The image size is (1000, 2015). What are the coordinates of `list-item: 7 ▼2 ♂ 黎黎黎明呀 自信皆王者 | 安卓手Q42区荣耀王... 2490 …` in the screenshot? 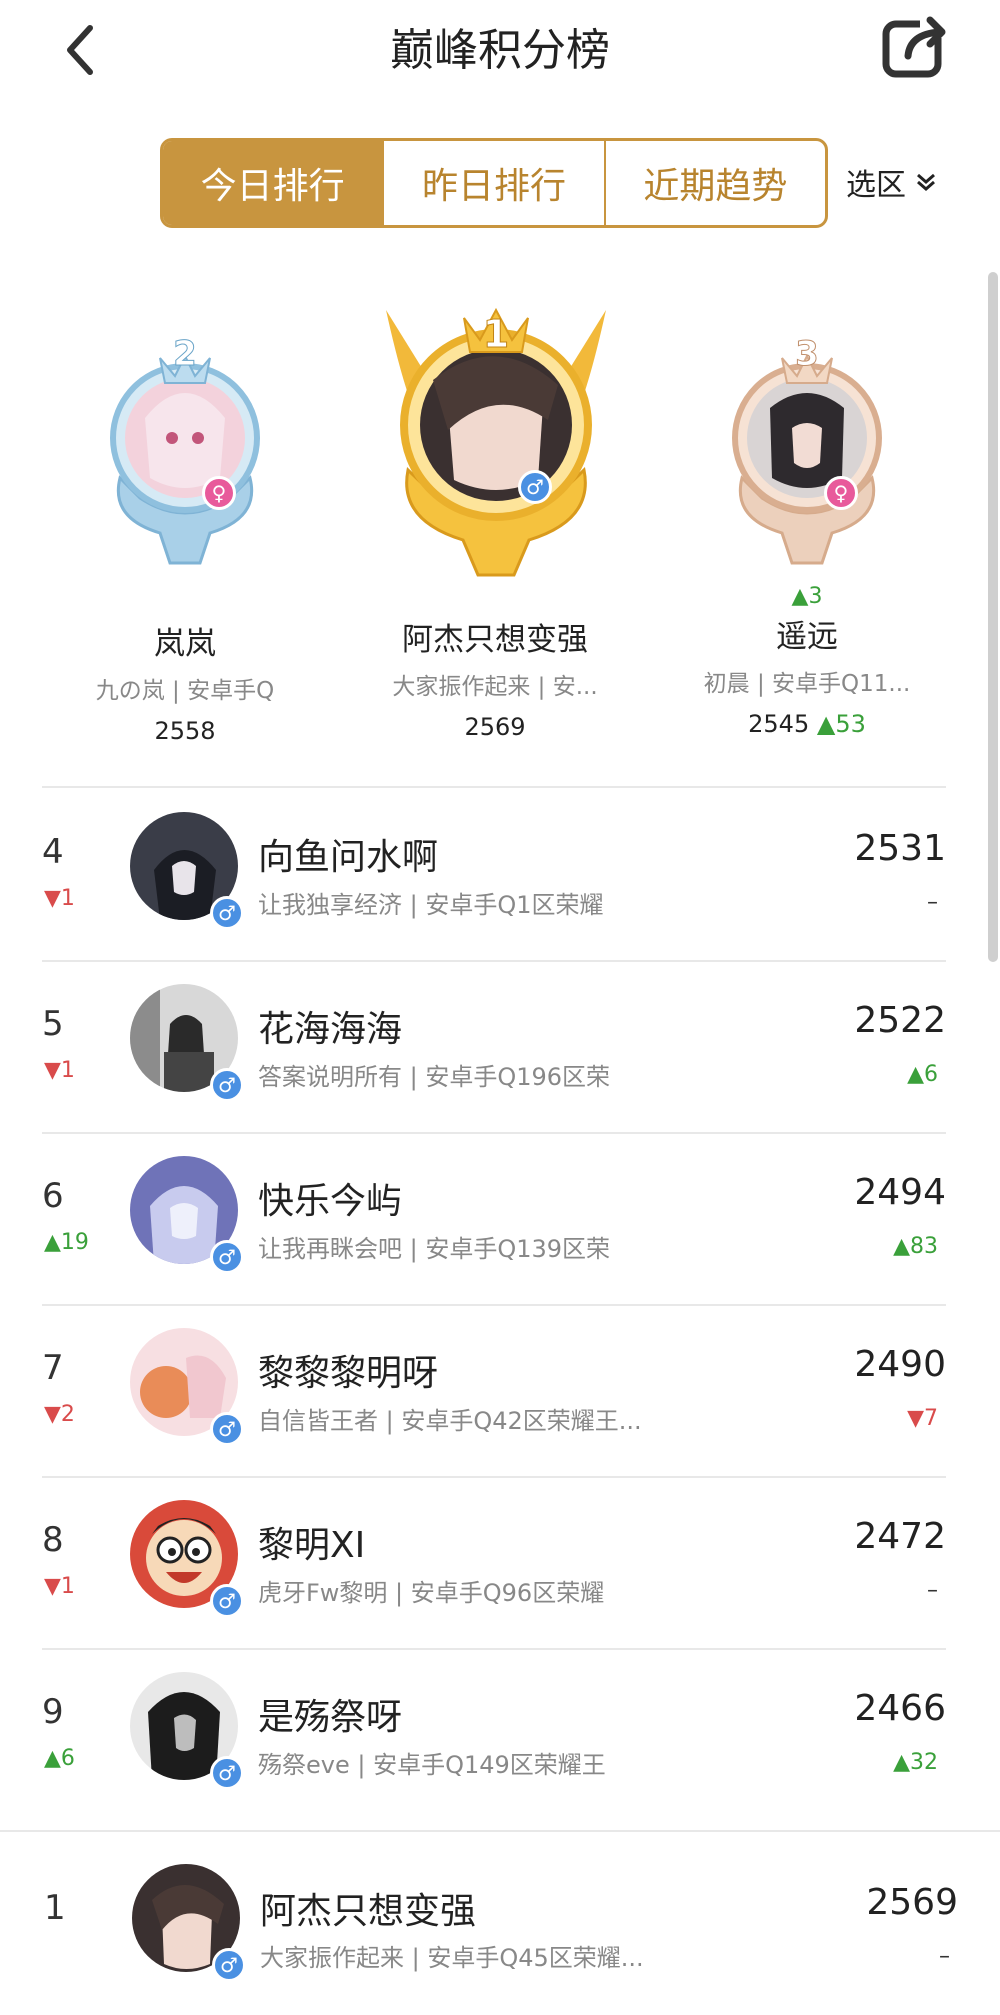 It's located at (494, 1392).